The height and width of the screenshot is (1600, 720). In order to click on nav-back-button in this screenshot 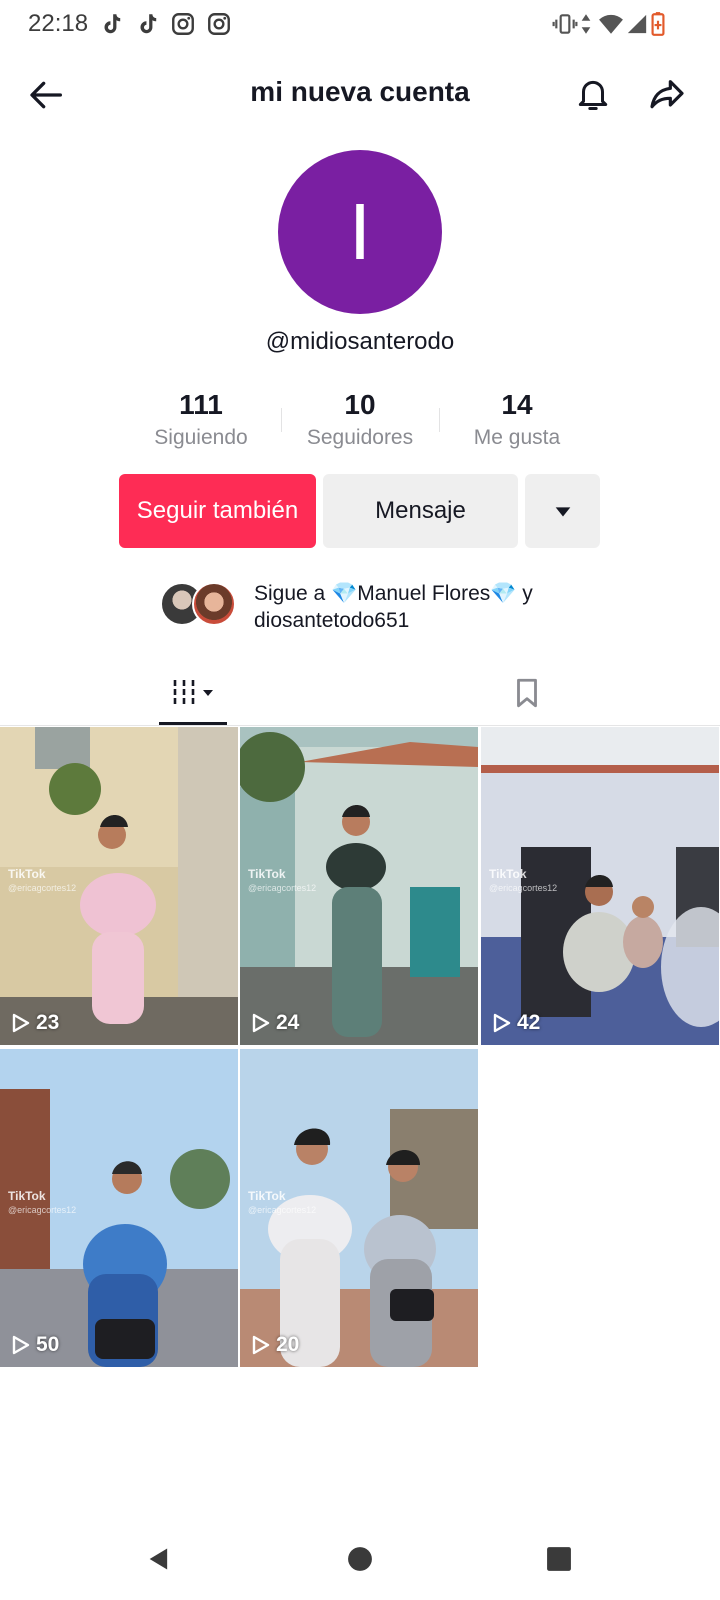, I will do `click(159, 1559)`.